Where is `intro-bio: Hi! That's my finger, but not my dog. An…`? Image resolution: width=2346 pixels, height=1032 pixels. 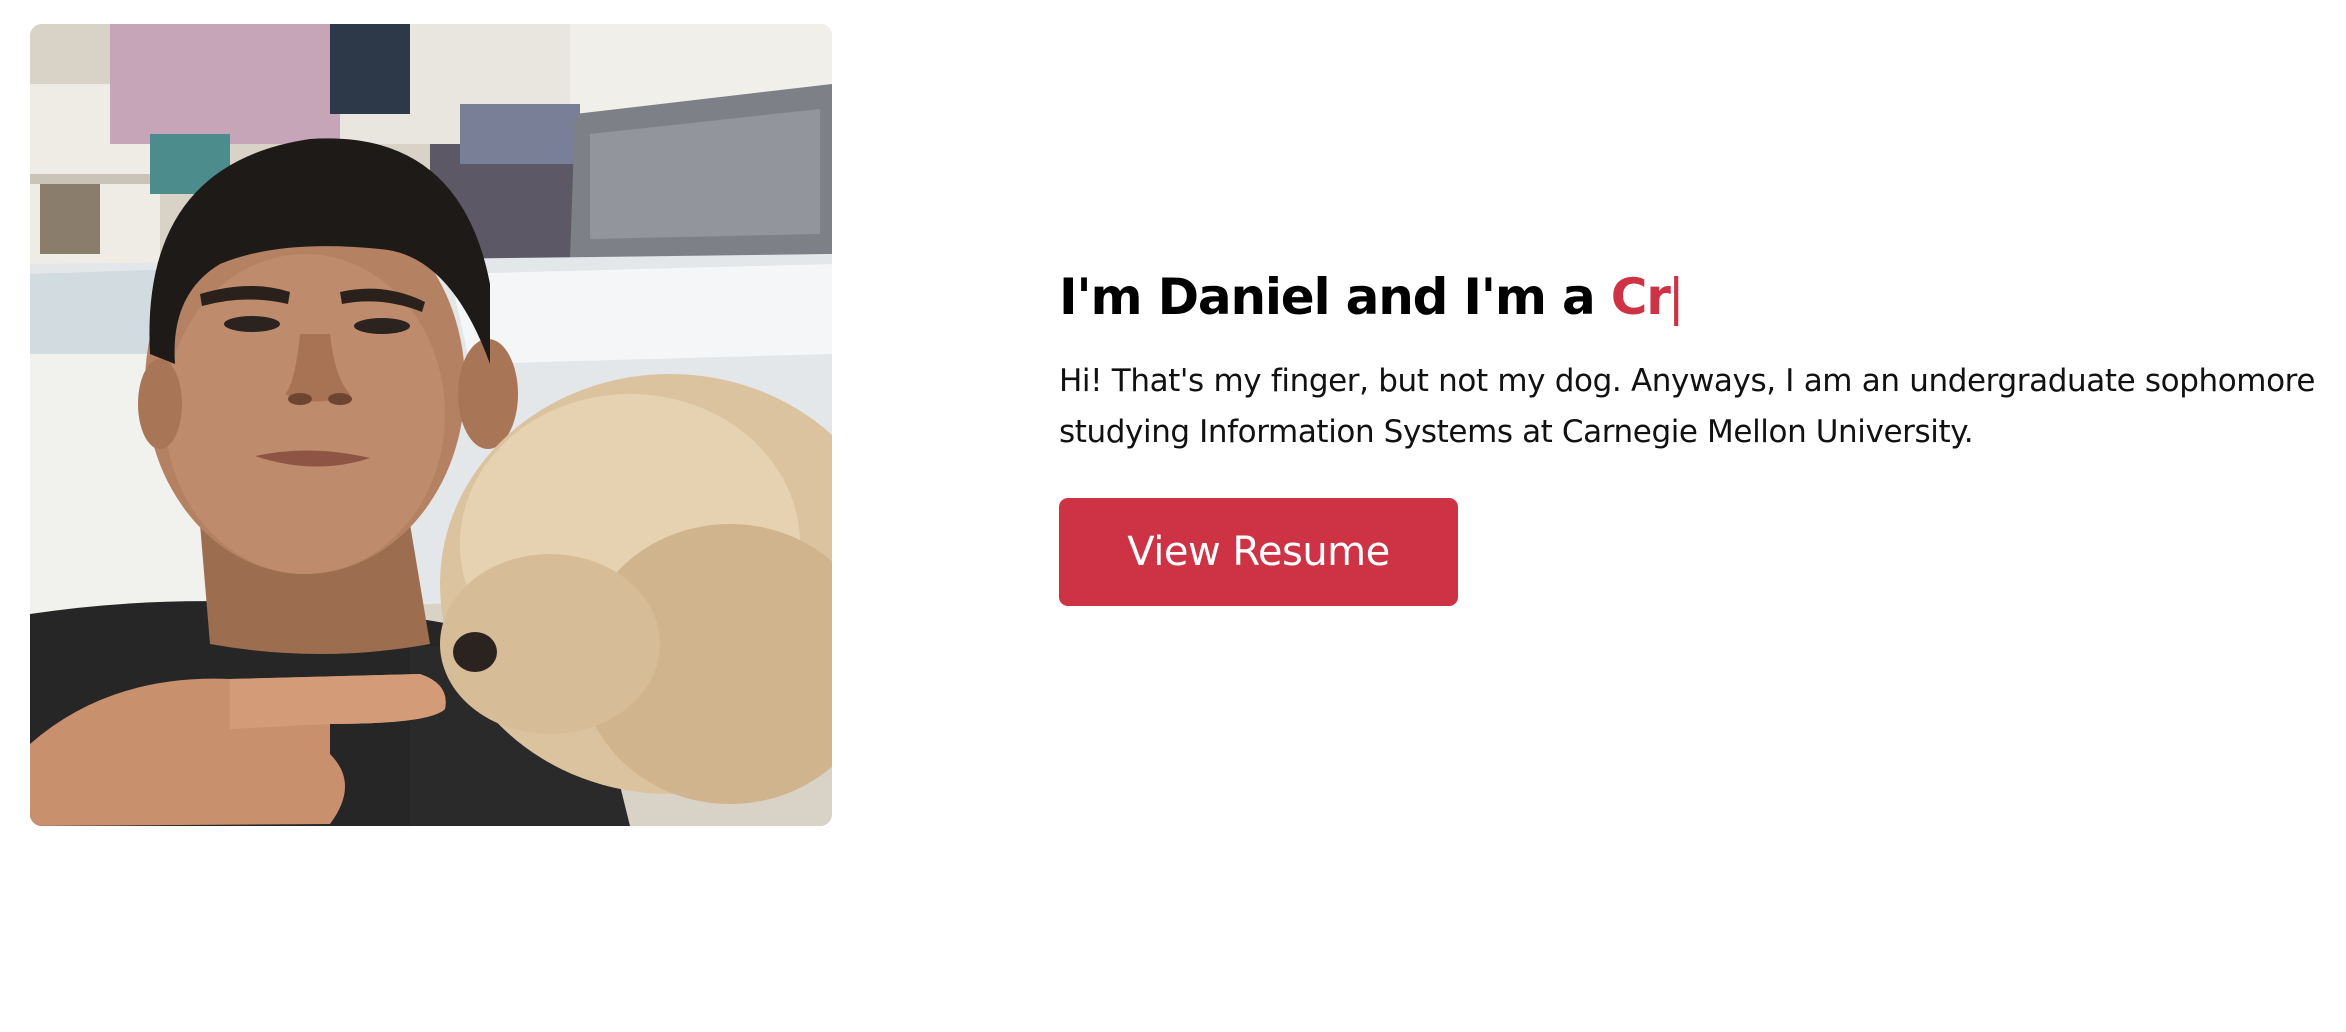 intro-bio: Hi! That's my finger, but not my dog. An… is located at coordinates (1687, 406).